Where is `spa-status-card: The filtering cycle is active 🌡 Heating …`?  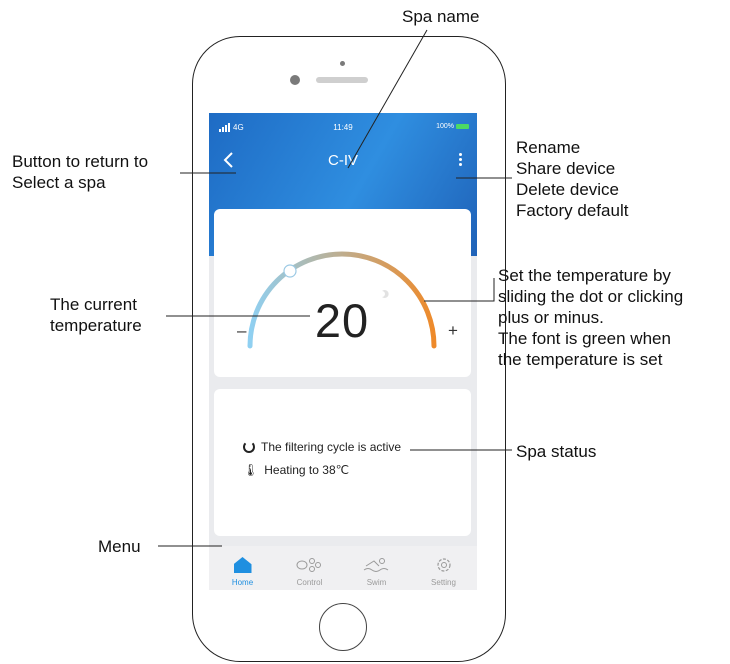 spa-status-card: The filtering cycle is active 🌡 Heating … is located at coordinates (342, 462).